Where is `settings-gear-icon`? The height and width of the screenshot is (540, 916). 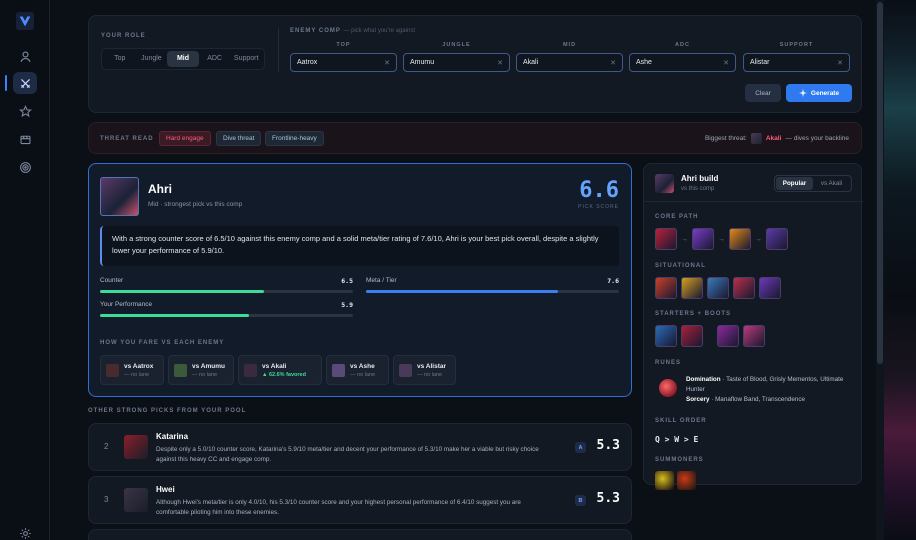
settings-gear-icon is located at coordinates (25, 531).